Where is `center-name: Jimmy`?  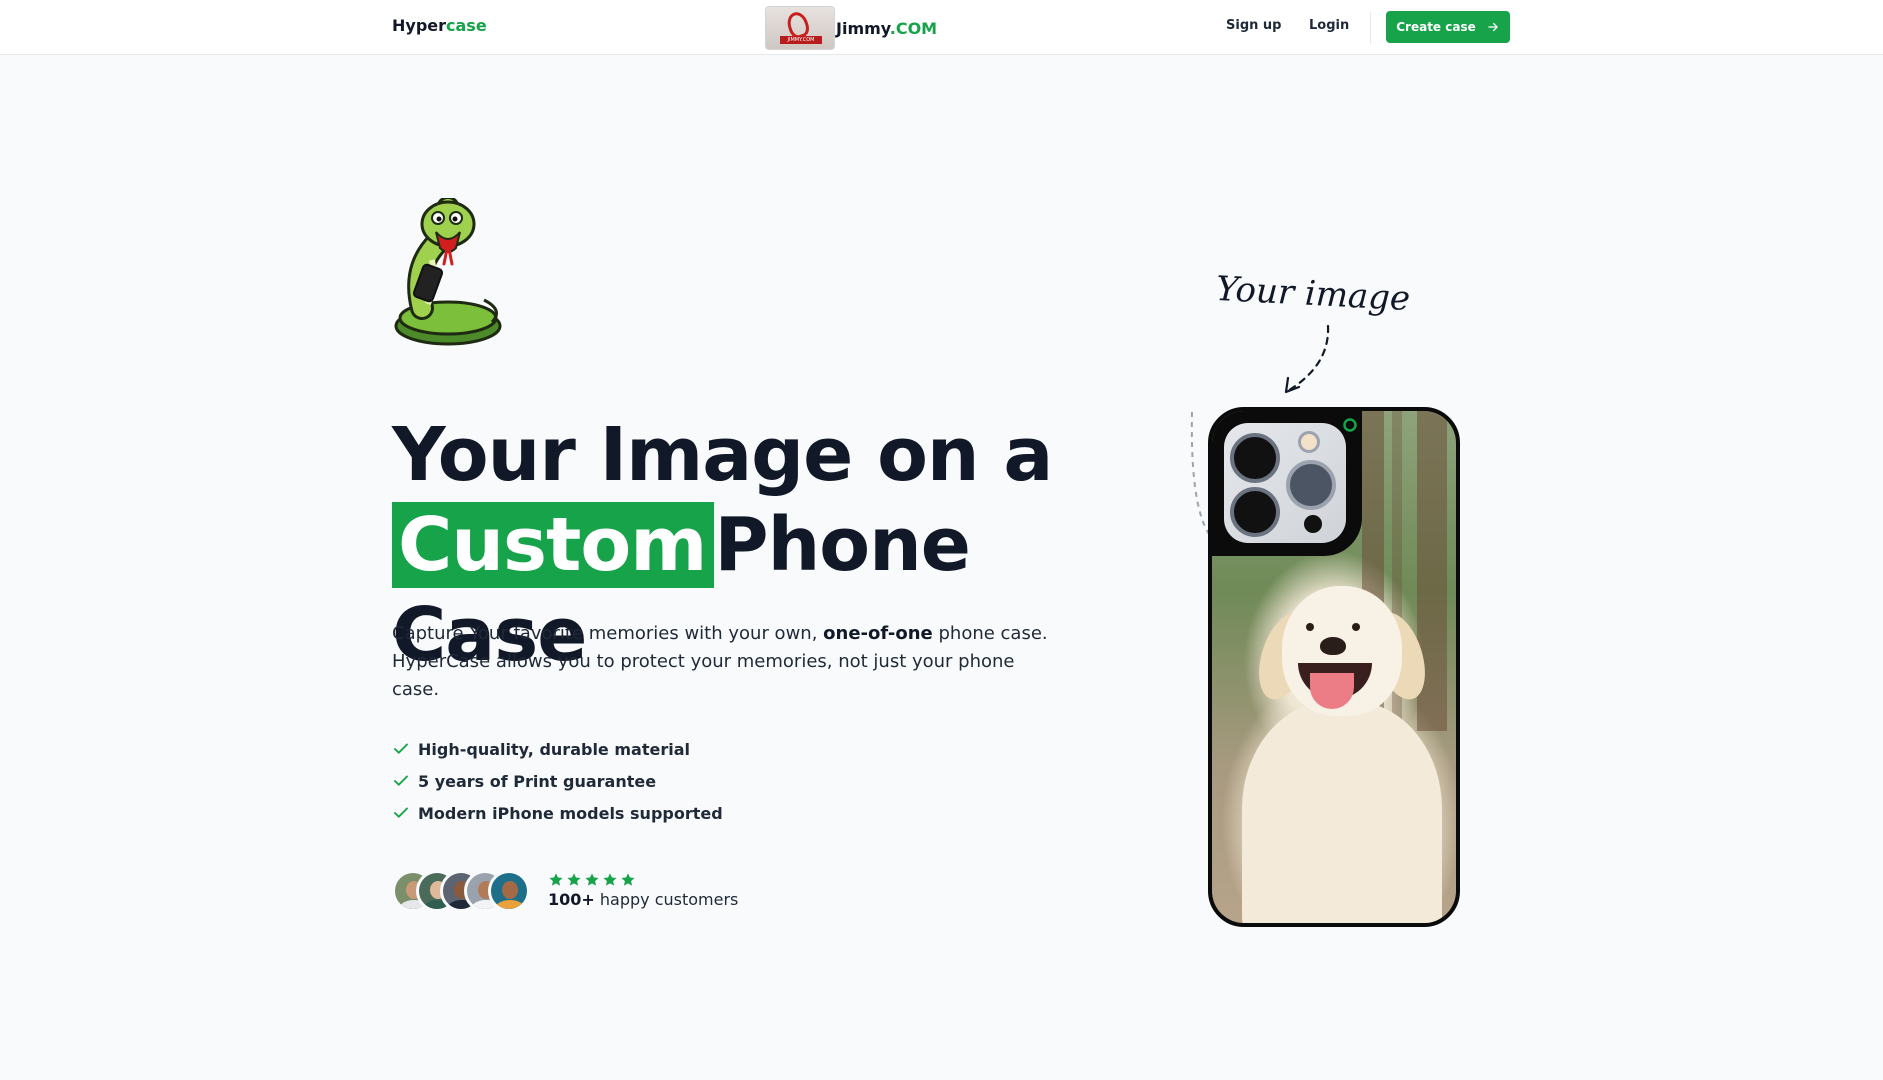
center-name: Jimmy is located at coordinates (863, 28).